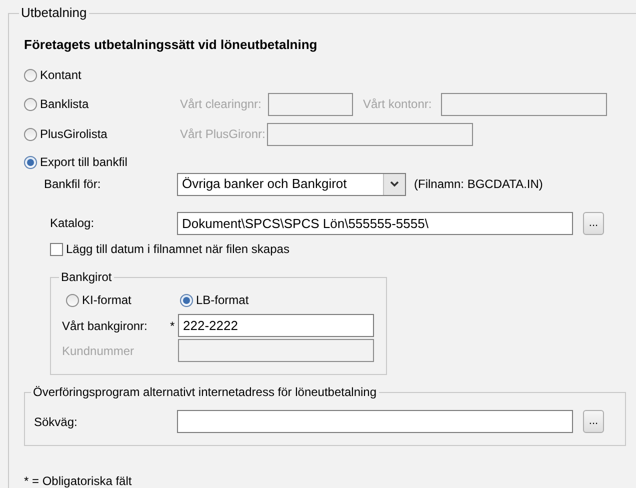 Image resolution: width=636 pixels, height=488 pixels. I want to click on radio-label: LB-format, so click(222, 300).